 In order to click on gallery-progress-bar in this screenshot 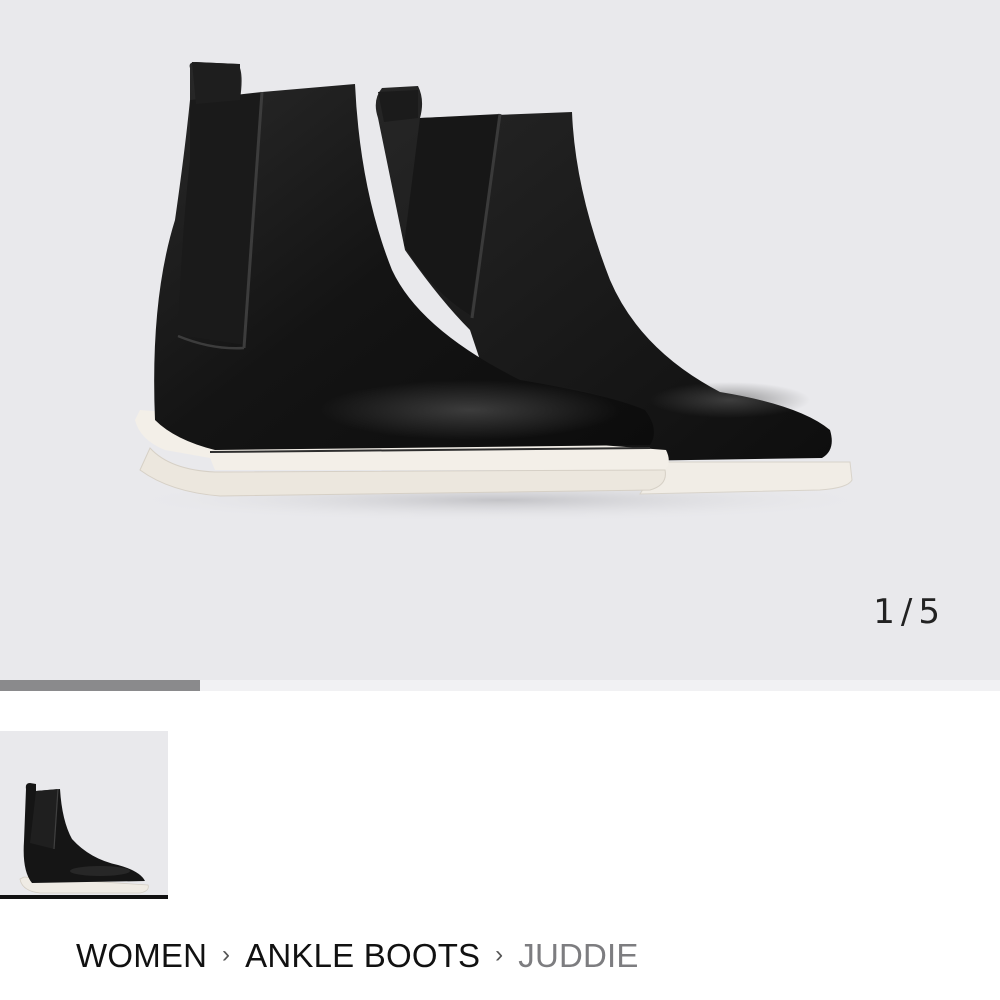, I will do `click(500, 685)`.